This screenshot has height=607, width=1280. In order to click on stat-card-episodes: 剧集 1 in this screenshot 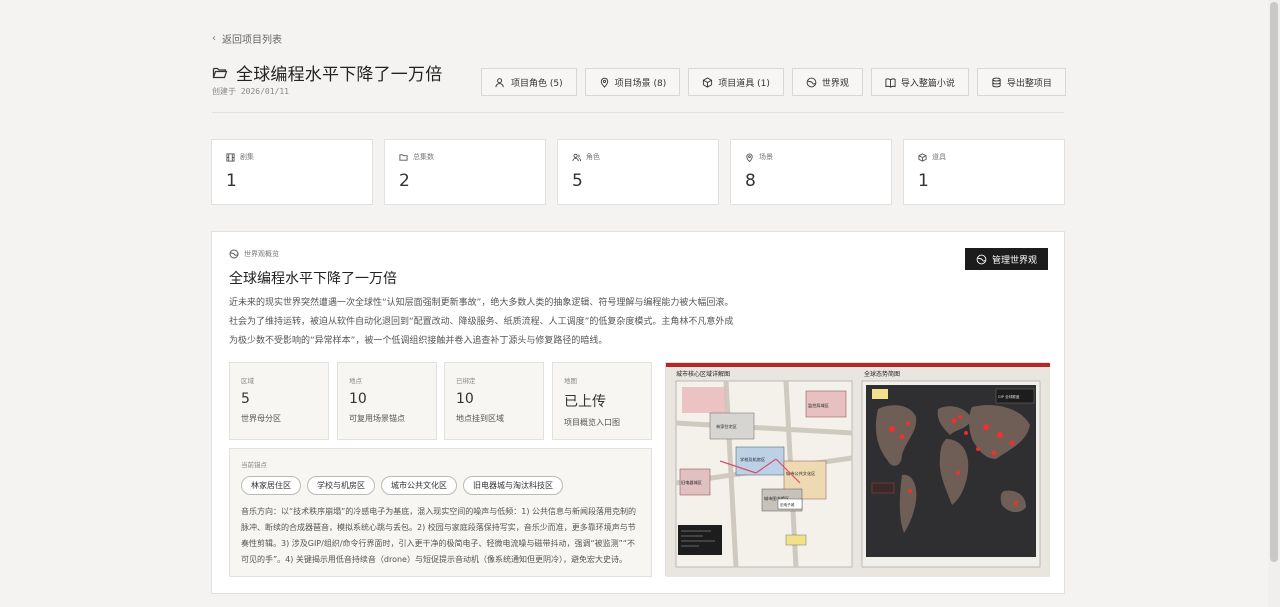, I will do `click(292, 172)`.